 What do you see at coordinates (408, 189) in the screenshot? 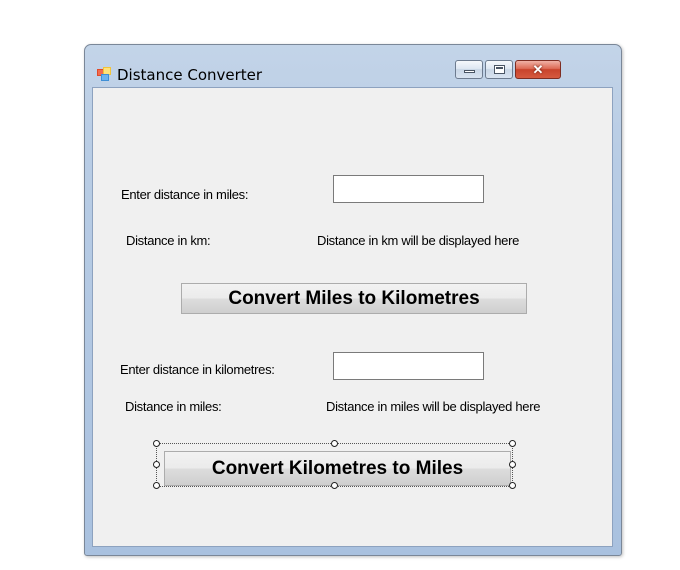
I see `miles-input` at bounding box center [408, 189].